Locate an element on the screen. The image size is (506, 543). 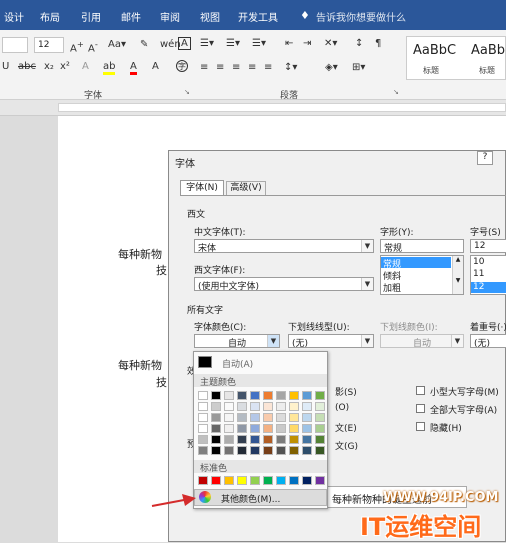
tell-me-search: 告诉我你想要做什么 is located at coordinates (361, 16).